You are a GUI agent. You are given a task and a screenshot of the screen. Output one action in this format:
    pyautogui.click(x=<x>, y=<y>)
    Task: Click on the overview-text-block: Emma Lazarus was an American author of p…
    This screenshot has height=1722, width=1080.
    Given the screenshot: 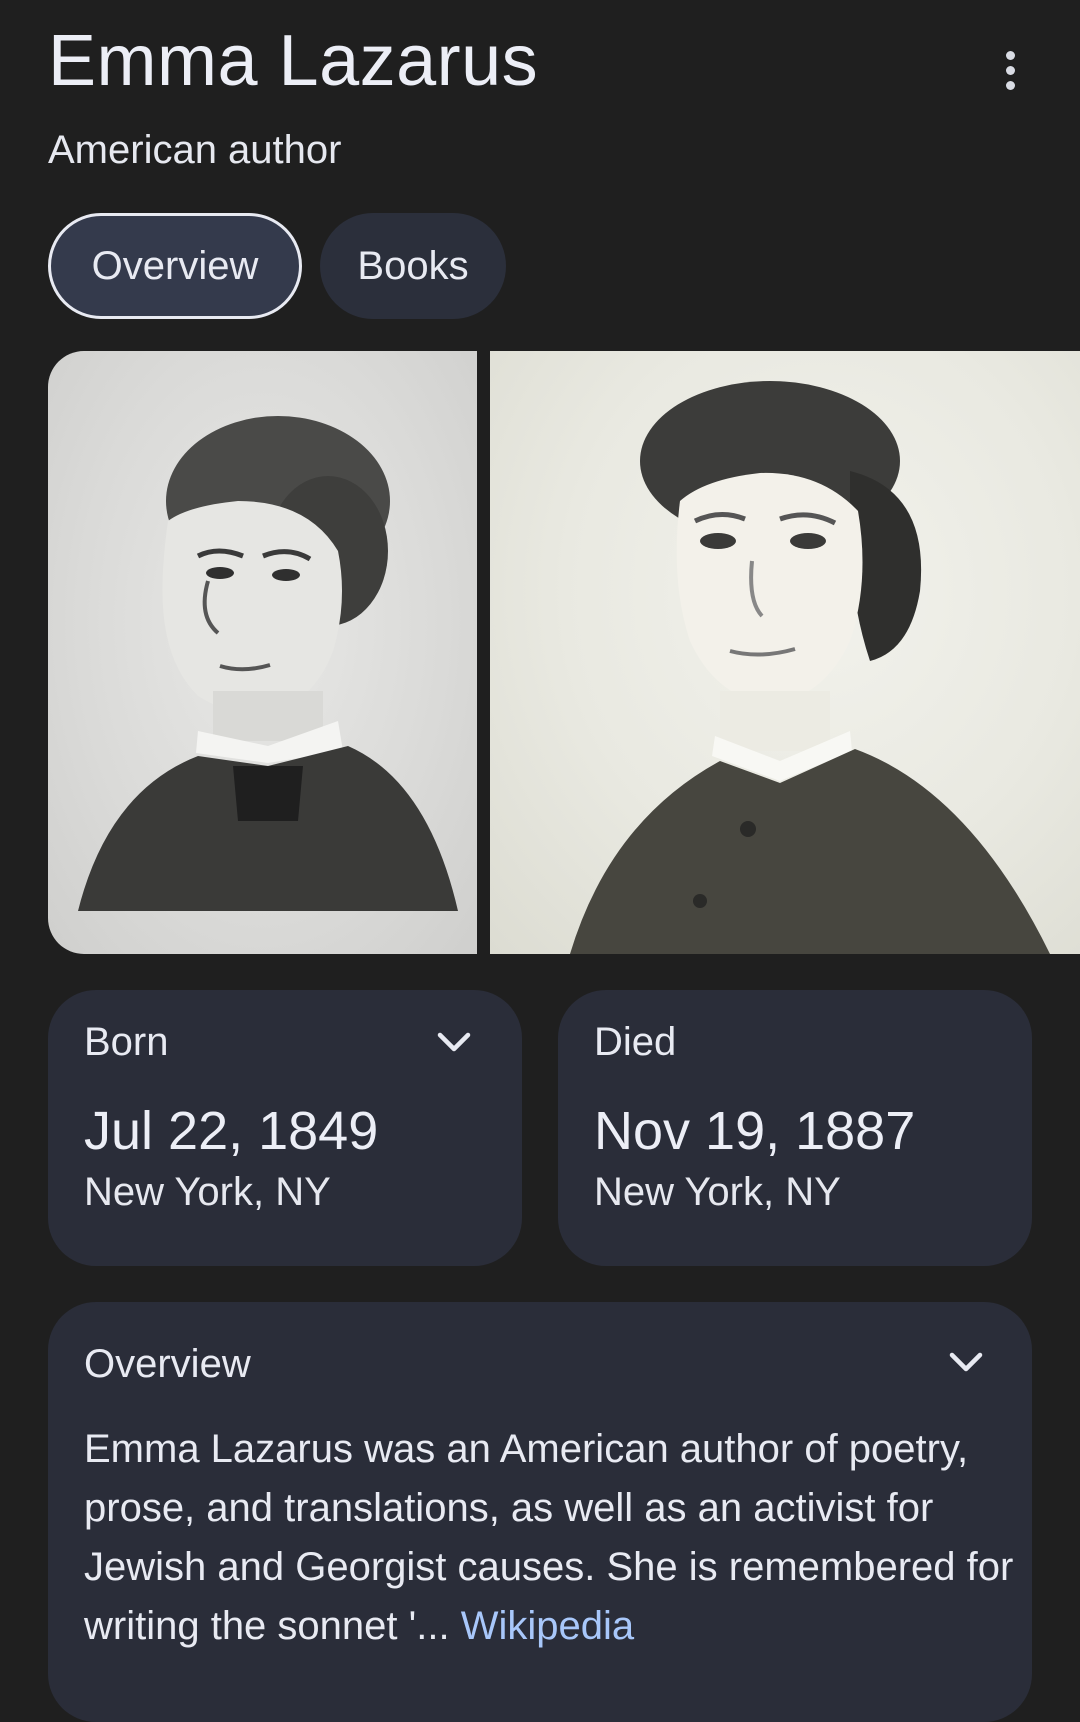 What is the action you would take?
    pyautogui.click(x=549, y=1538)
    